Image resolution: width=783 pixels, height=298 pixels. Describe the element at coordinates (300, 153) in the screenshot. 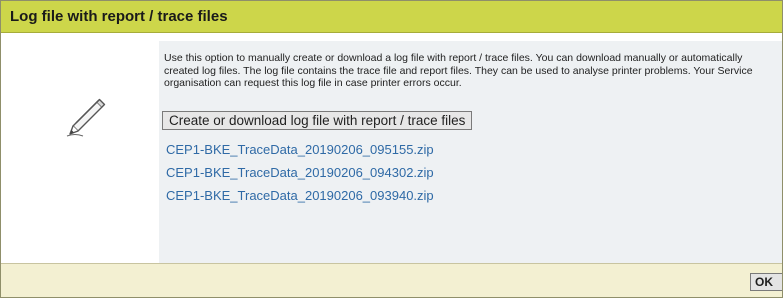

I see `trace-file-link: CEP1-BKE_TraceData_20190206_095155.zip` at that location.